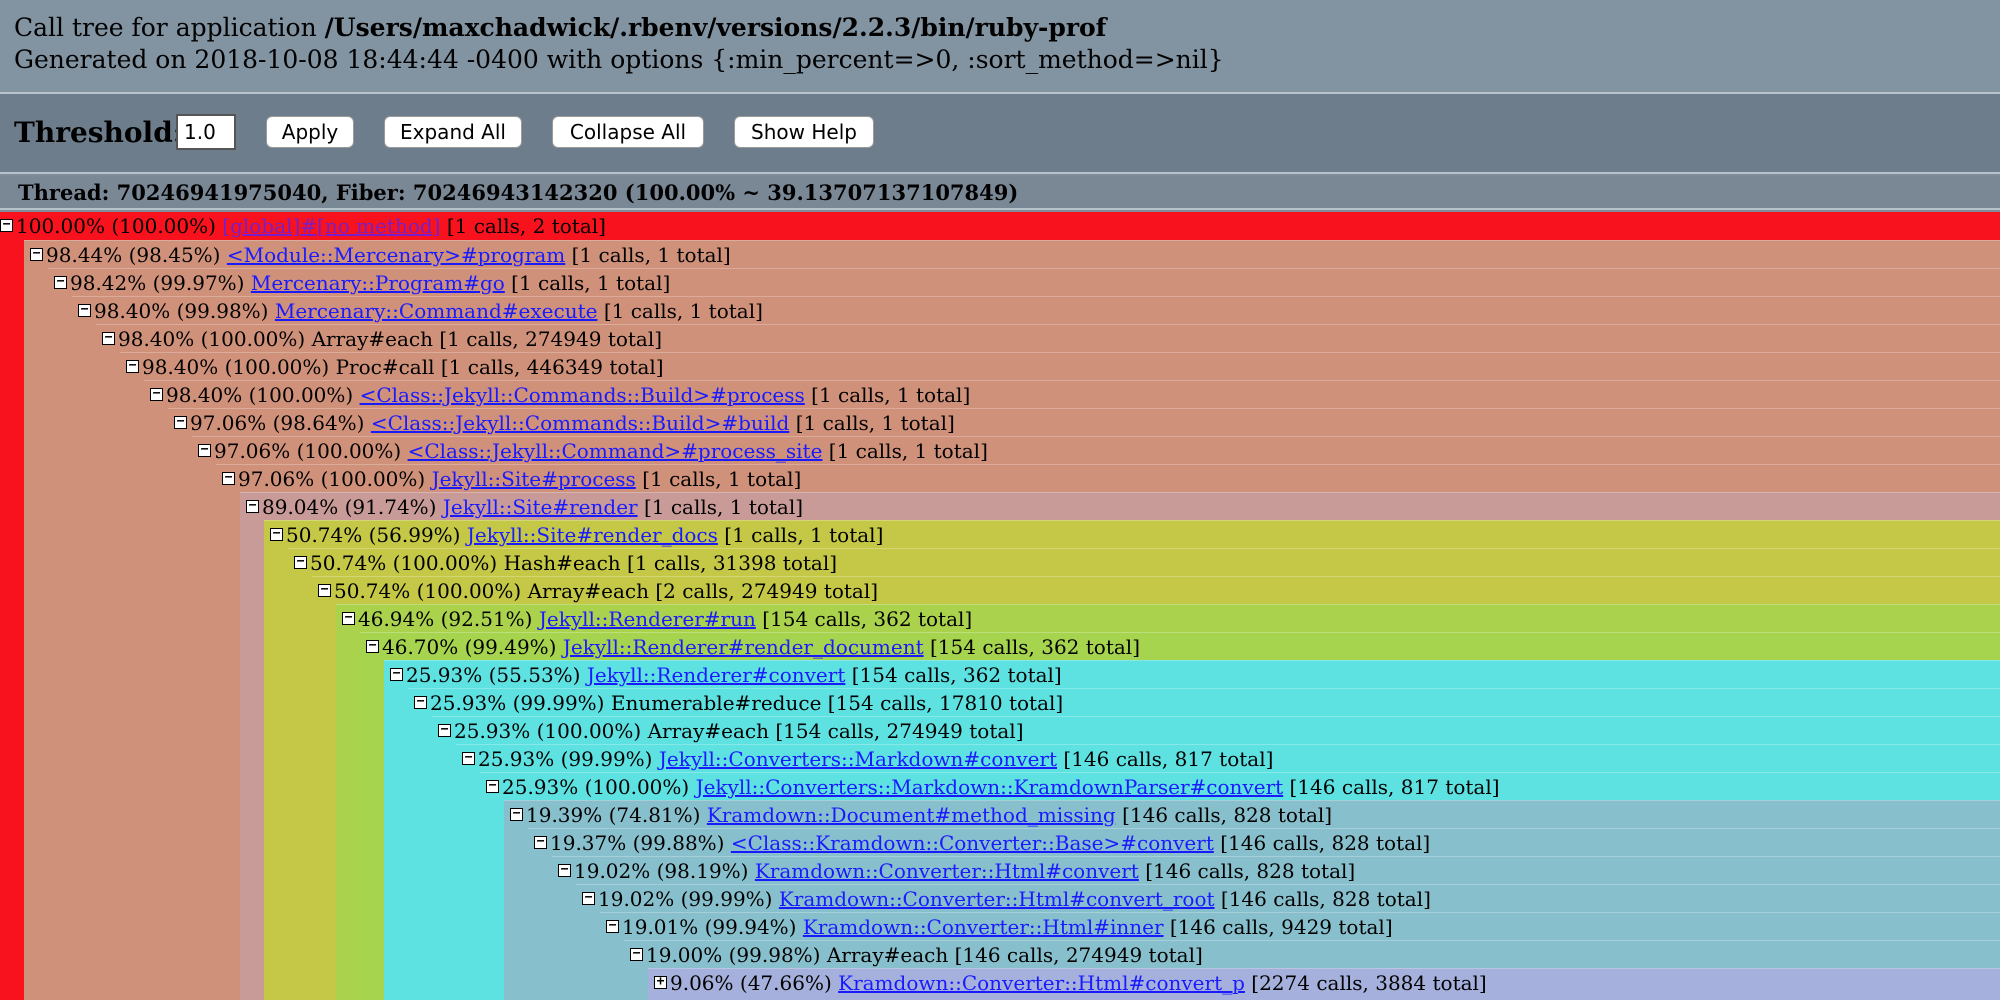 The width and height of the screenshot is (2000, 1000). I want to click on row-percent: 19.39% (74.81%), so click(613, 815).